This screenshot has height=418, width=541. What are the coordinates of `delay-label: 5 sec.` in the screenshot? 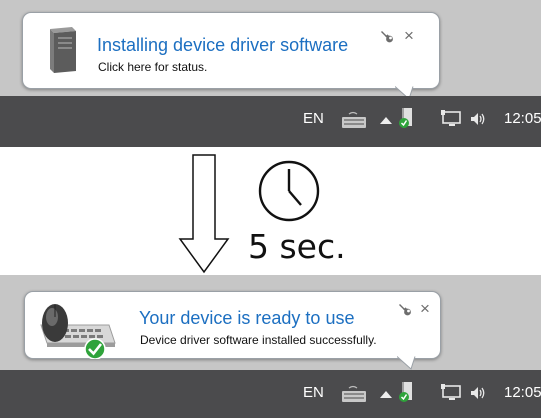 It's located at (297, 246).